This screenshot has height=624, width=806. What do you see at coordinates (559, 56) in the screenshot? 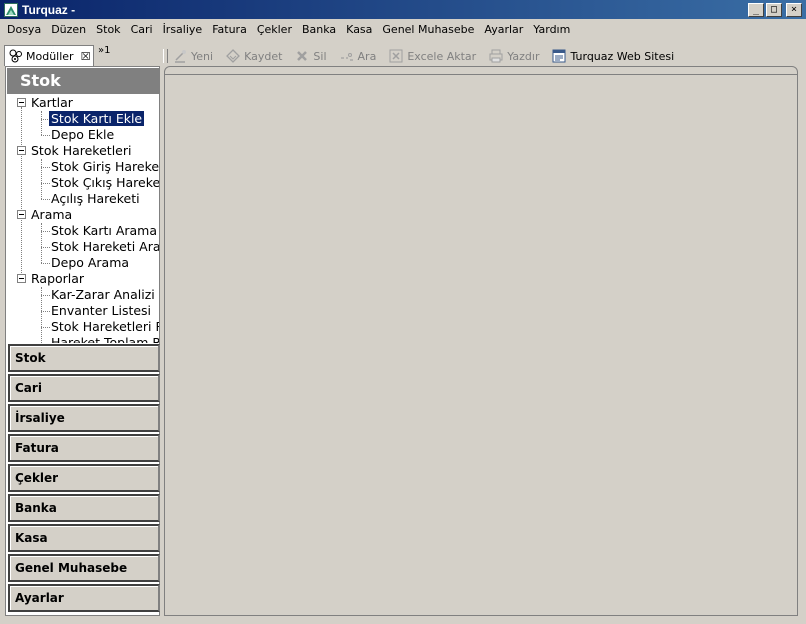
I see `web-page-icon` at bounding box center [559, 56].